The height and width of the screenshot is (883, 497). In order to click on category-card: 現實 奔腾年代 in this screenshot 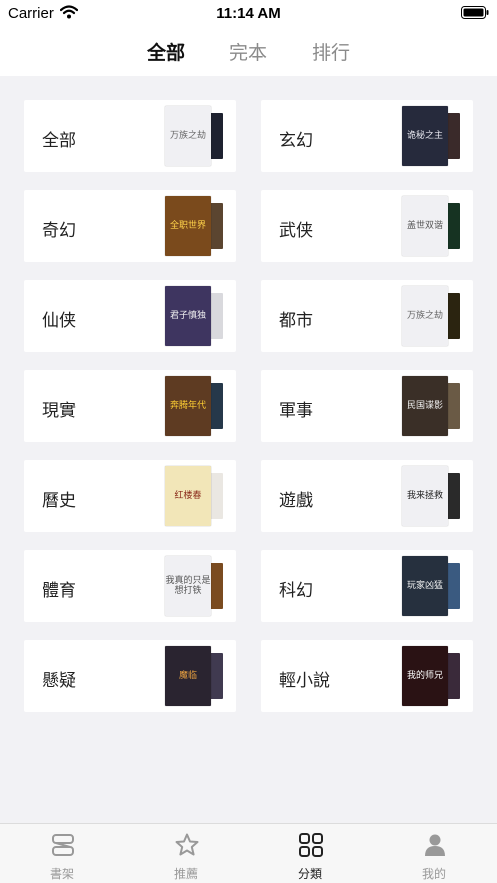, I will do `click(130, 406)`.